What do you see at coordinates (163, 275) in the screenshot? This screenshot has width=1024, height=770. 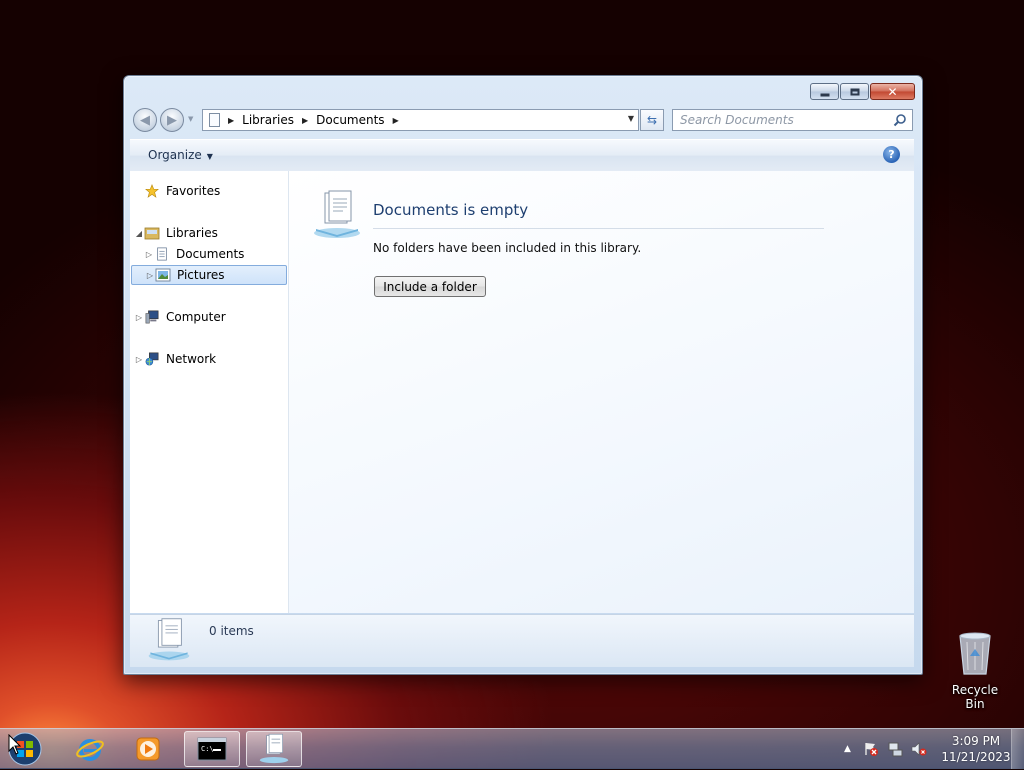 I see `pictures-icon` at bounding box center [163, 275].